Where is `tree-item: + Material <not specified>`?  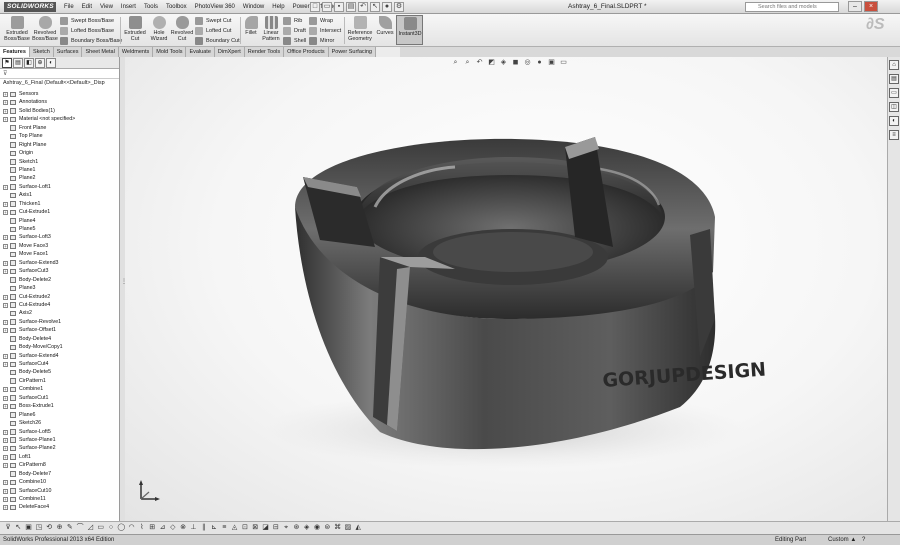 tree-item: + Material <not specified> is located at coordinates (59, 119).